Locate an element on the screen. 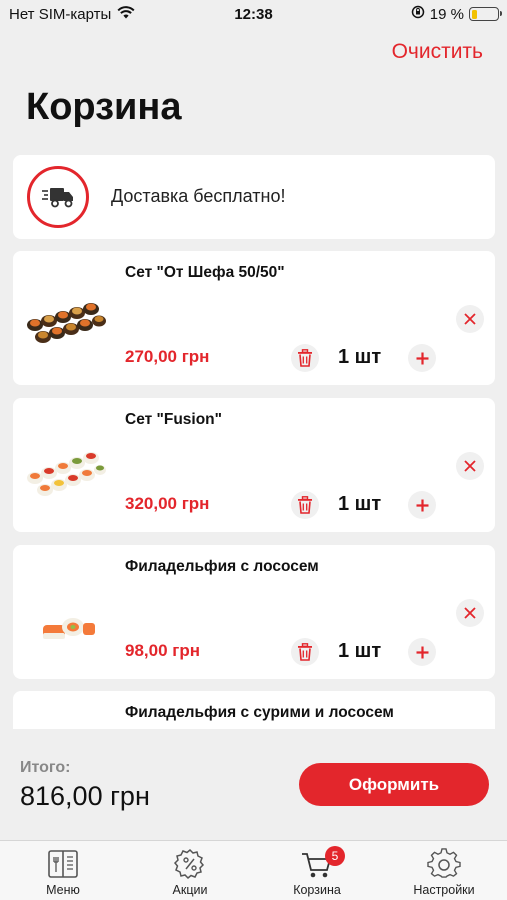 The width and height of the screenshot is (507, 900). item-name: Сет "От Шефа 50/50" is located at coordinates (205, 272).